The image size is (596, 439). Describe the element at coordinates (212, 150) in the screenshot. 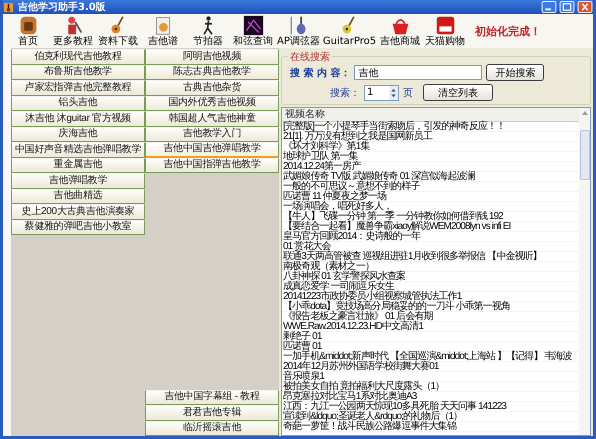

I see `category-button: 吉他中国吉他弹唱教学` at that location.